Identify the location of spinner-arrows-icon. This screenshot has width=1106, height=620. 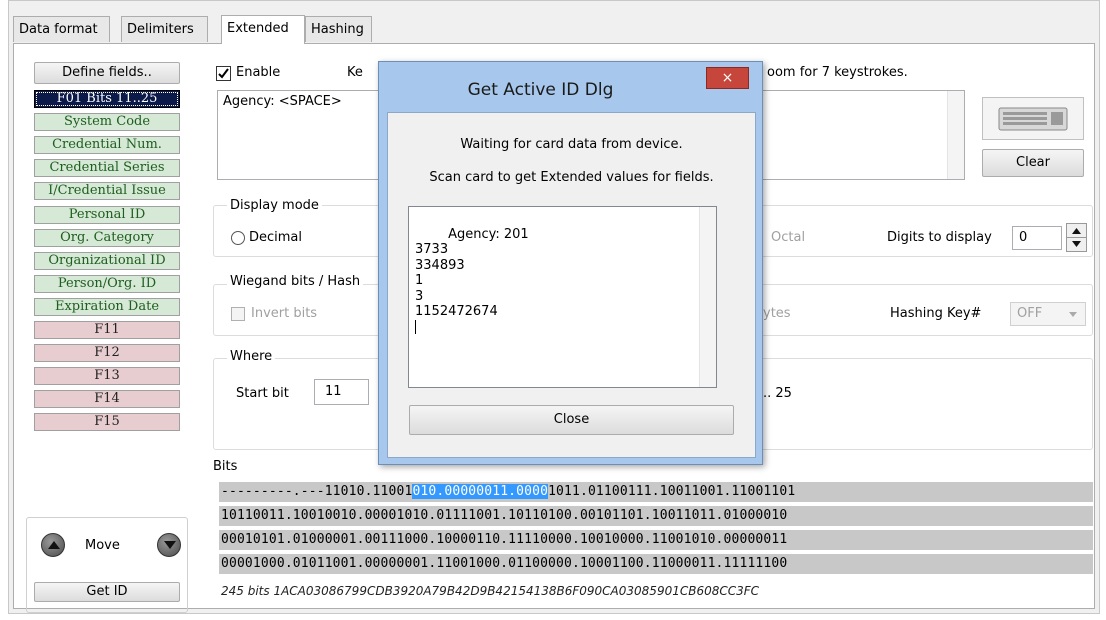
(1076, 237).